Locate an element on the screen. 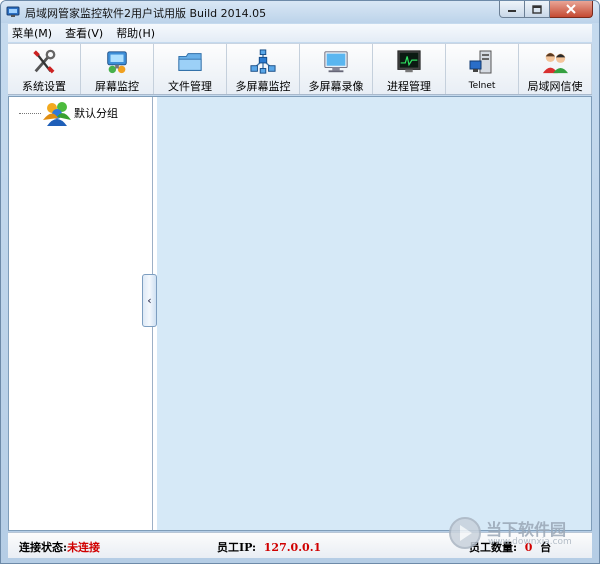 This screenshot has width=600, height=564. menu-bar: 菜单(M) 查看(V) 帮助(H) is located at coordinates (300, 33).